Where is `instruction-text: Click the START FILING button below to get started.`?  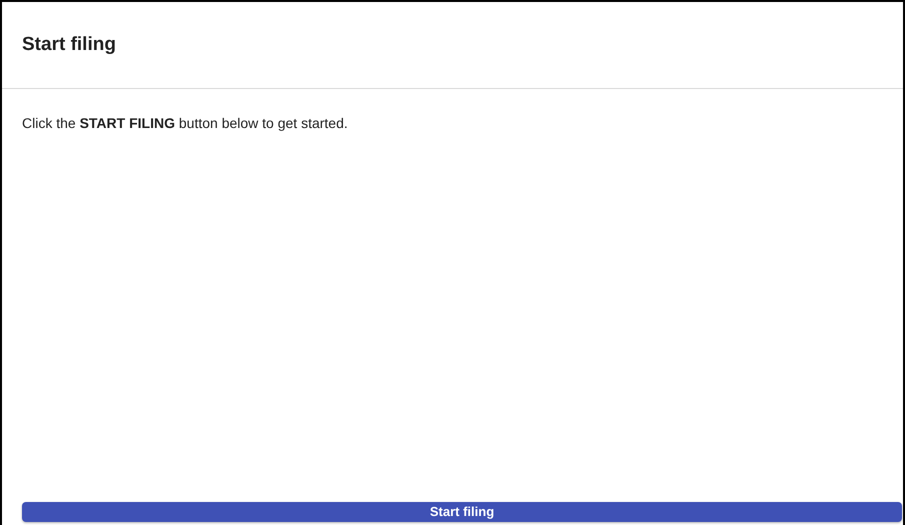
instruction-text: Click the START FILING button below to get started. is located at coordinates (185, 123).